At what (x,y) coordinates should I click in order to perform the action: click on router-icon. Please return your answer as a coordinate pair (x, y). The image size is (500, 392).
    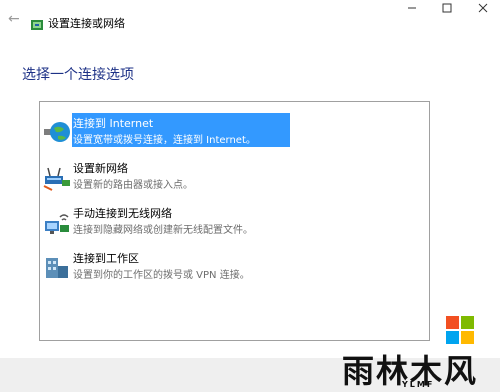
    Looking at the image, I should click on (57, 177).